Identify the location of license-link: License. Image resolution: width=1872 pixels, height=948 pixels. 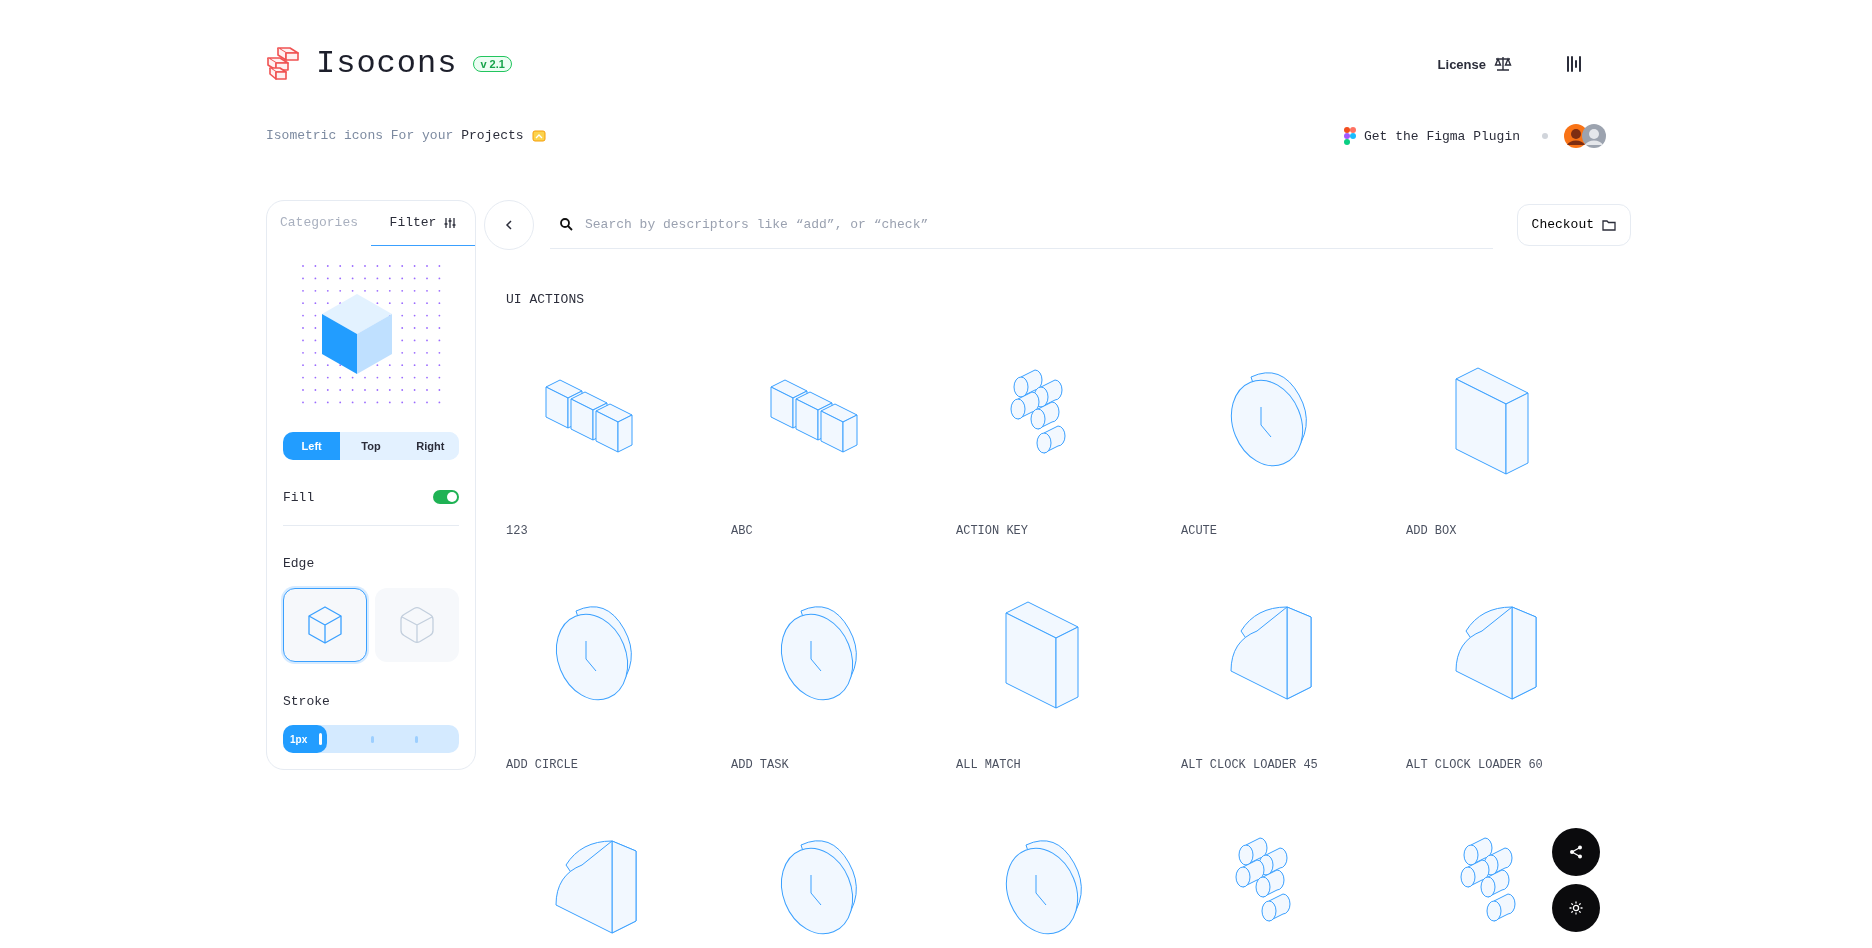
(1474, 64).